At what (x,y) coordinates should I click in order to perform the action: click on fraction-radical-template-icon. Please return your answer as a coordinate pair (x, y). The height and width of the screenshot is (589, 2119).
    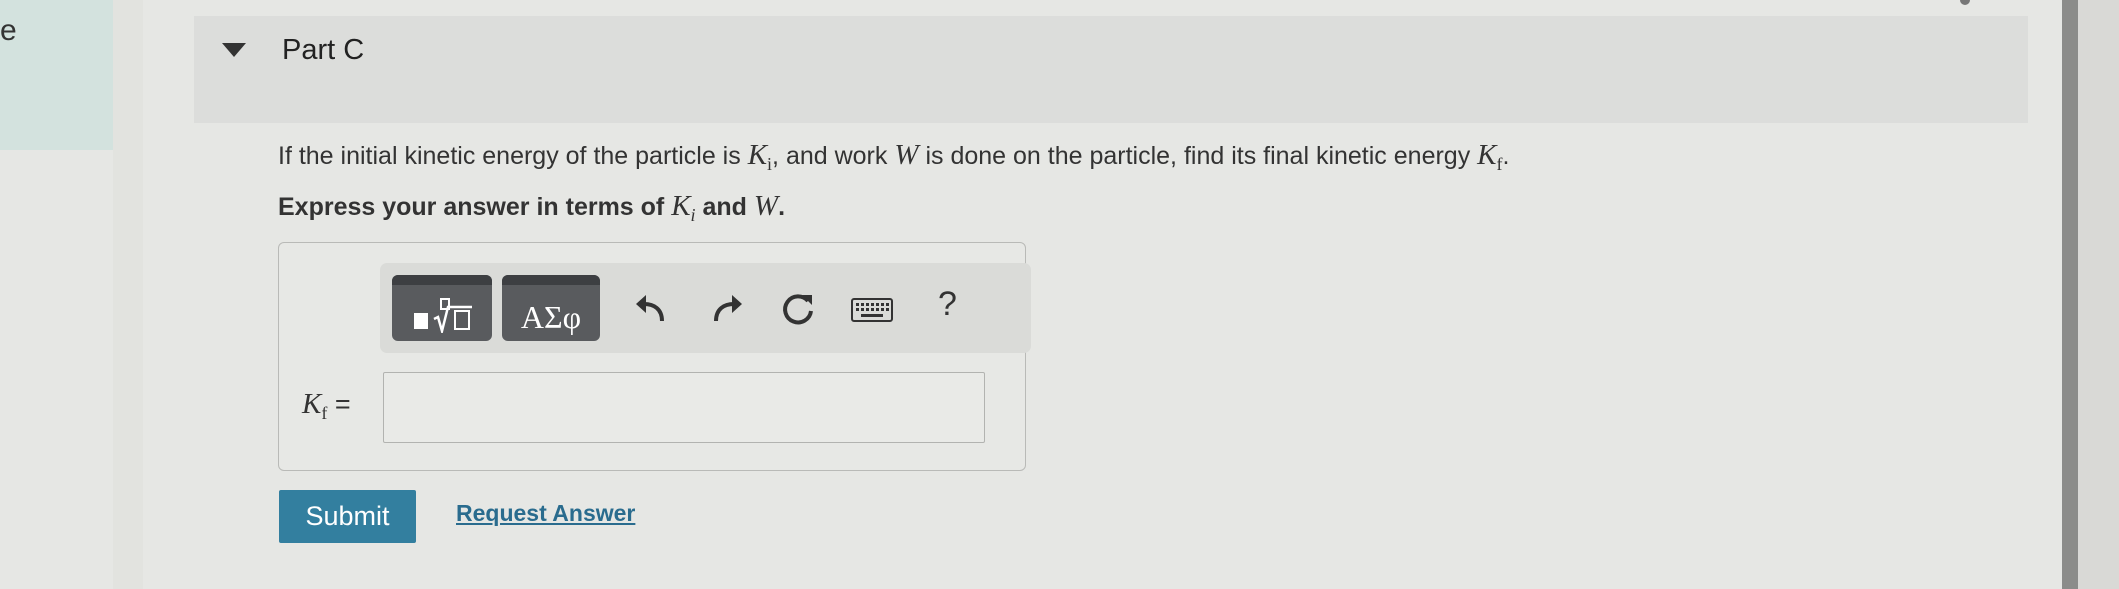
    Looking at the image, I should click on (443, 315).